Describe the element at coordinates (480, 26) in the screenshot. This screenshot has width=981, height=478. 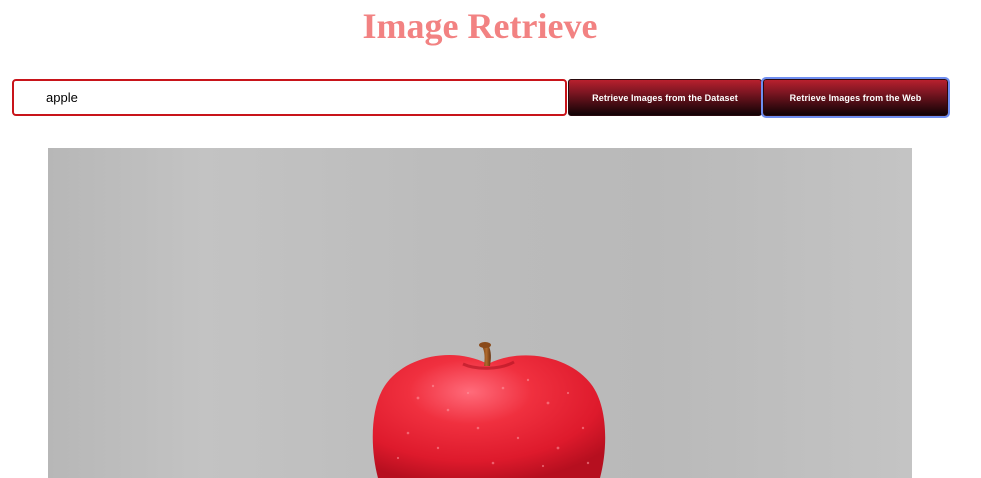
I see `page-title: Image Retrieve` at that location.